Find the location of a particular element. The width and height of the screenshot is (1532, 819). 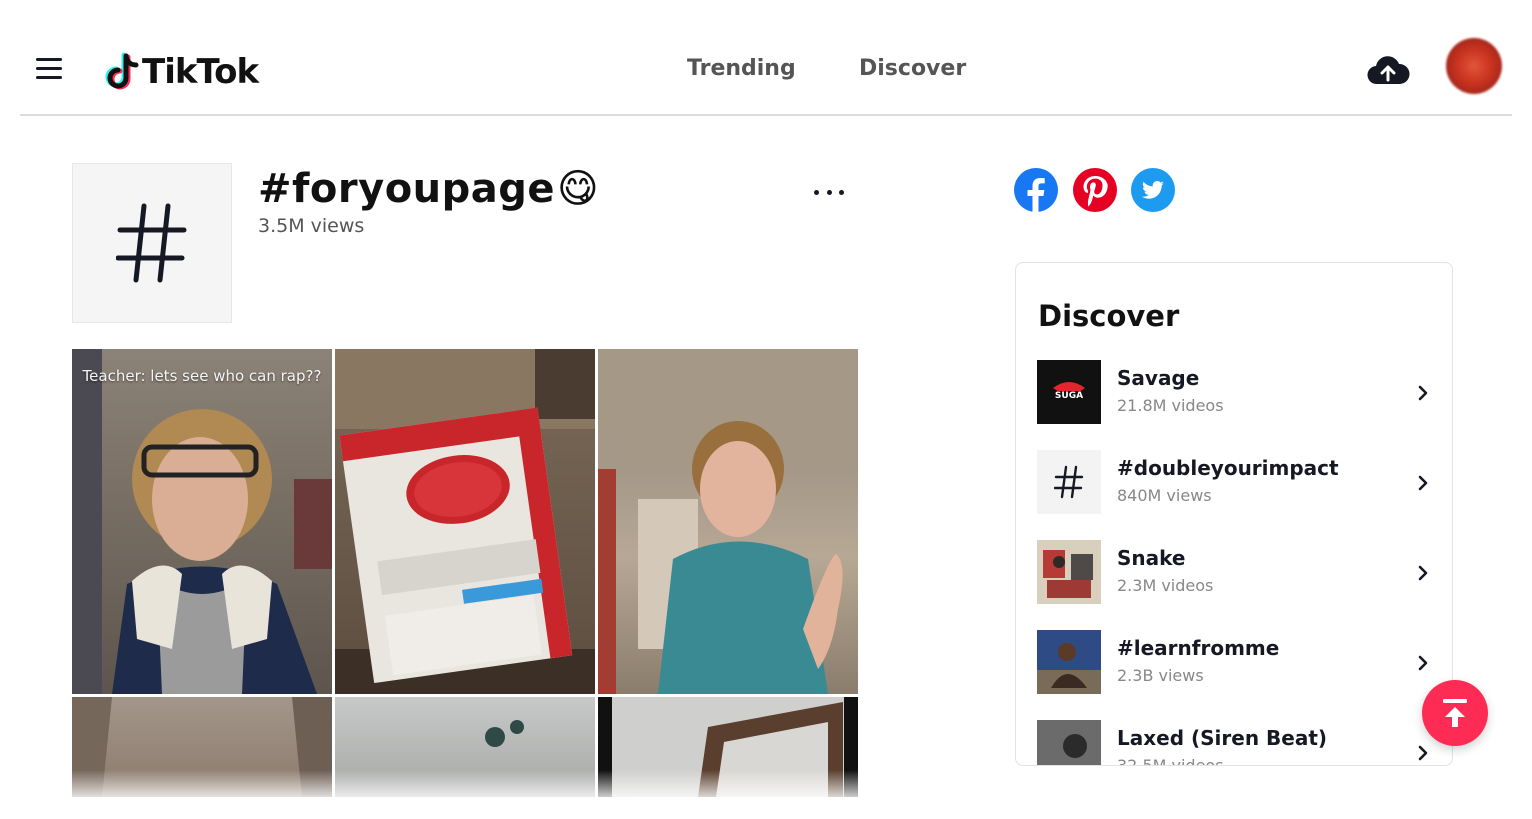

discover-item-name: #learnfromme is located at coordinates (1198, 648).